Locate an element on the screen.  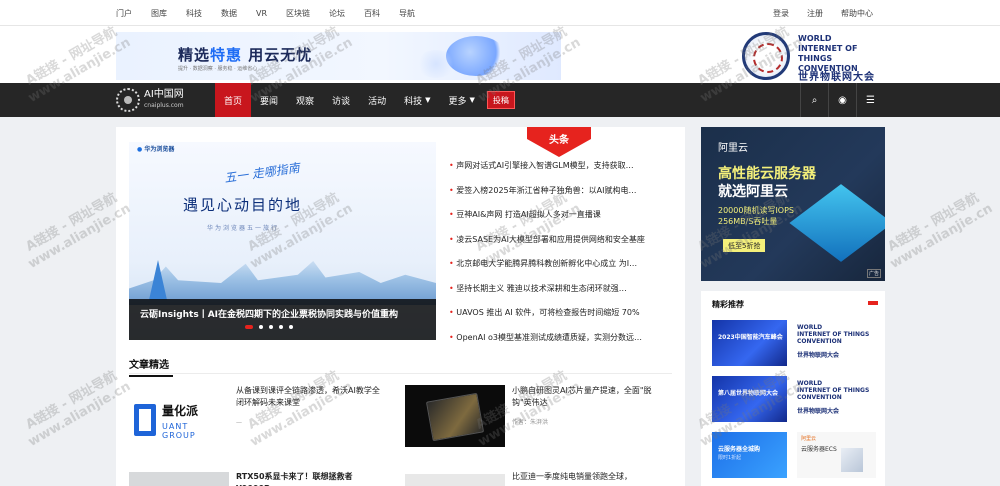
slide-caption: 云砺Insights丨AI在金税四期下的企业票税协同实践与价值重构 is located at coordinates (269, 313).